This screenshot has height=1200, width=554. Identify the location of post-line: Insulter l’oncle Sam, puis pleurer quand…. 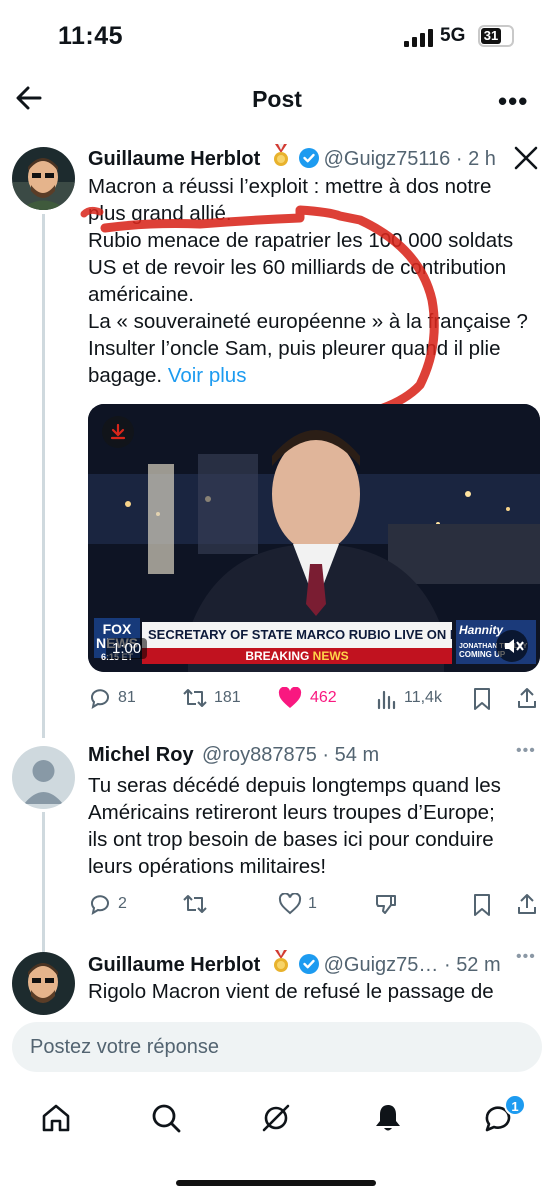
(294, 348).